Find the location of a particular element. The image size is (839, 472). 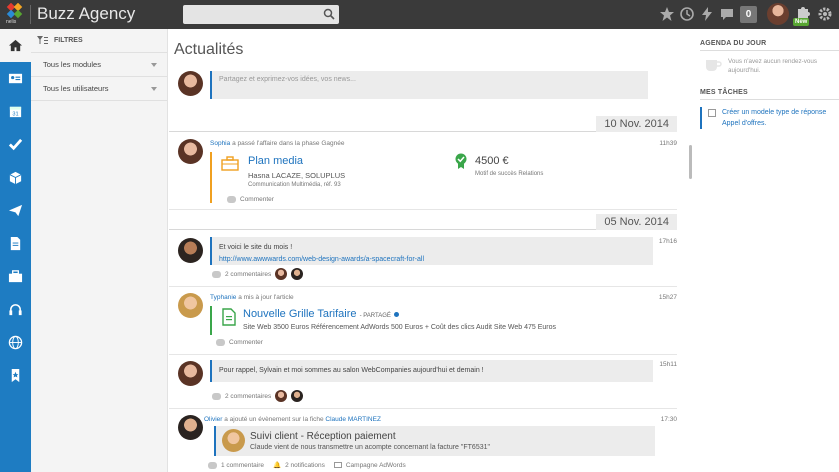

deal-title: Plan media is located at coordinates (275, 161).